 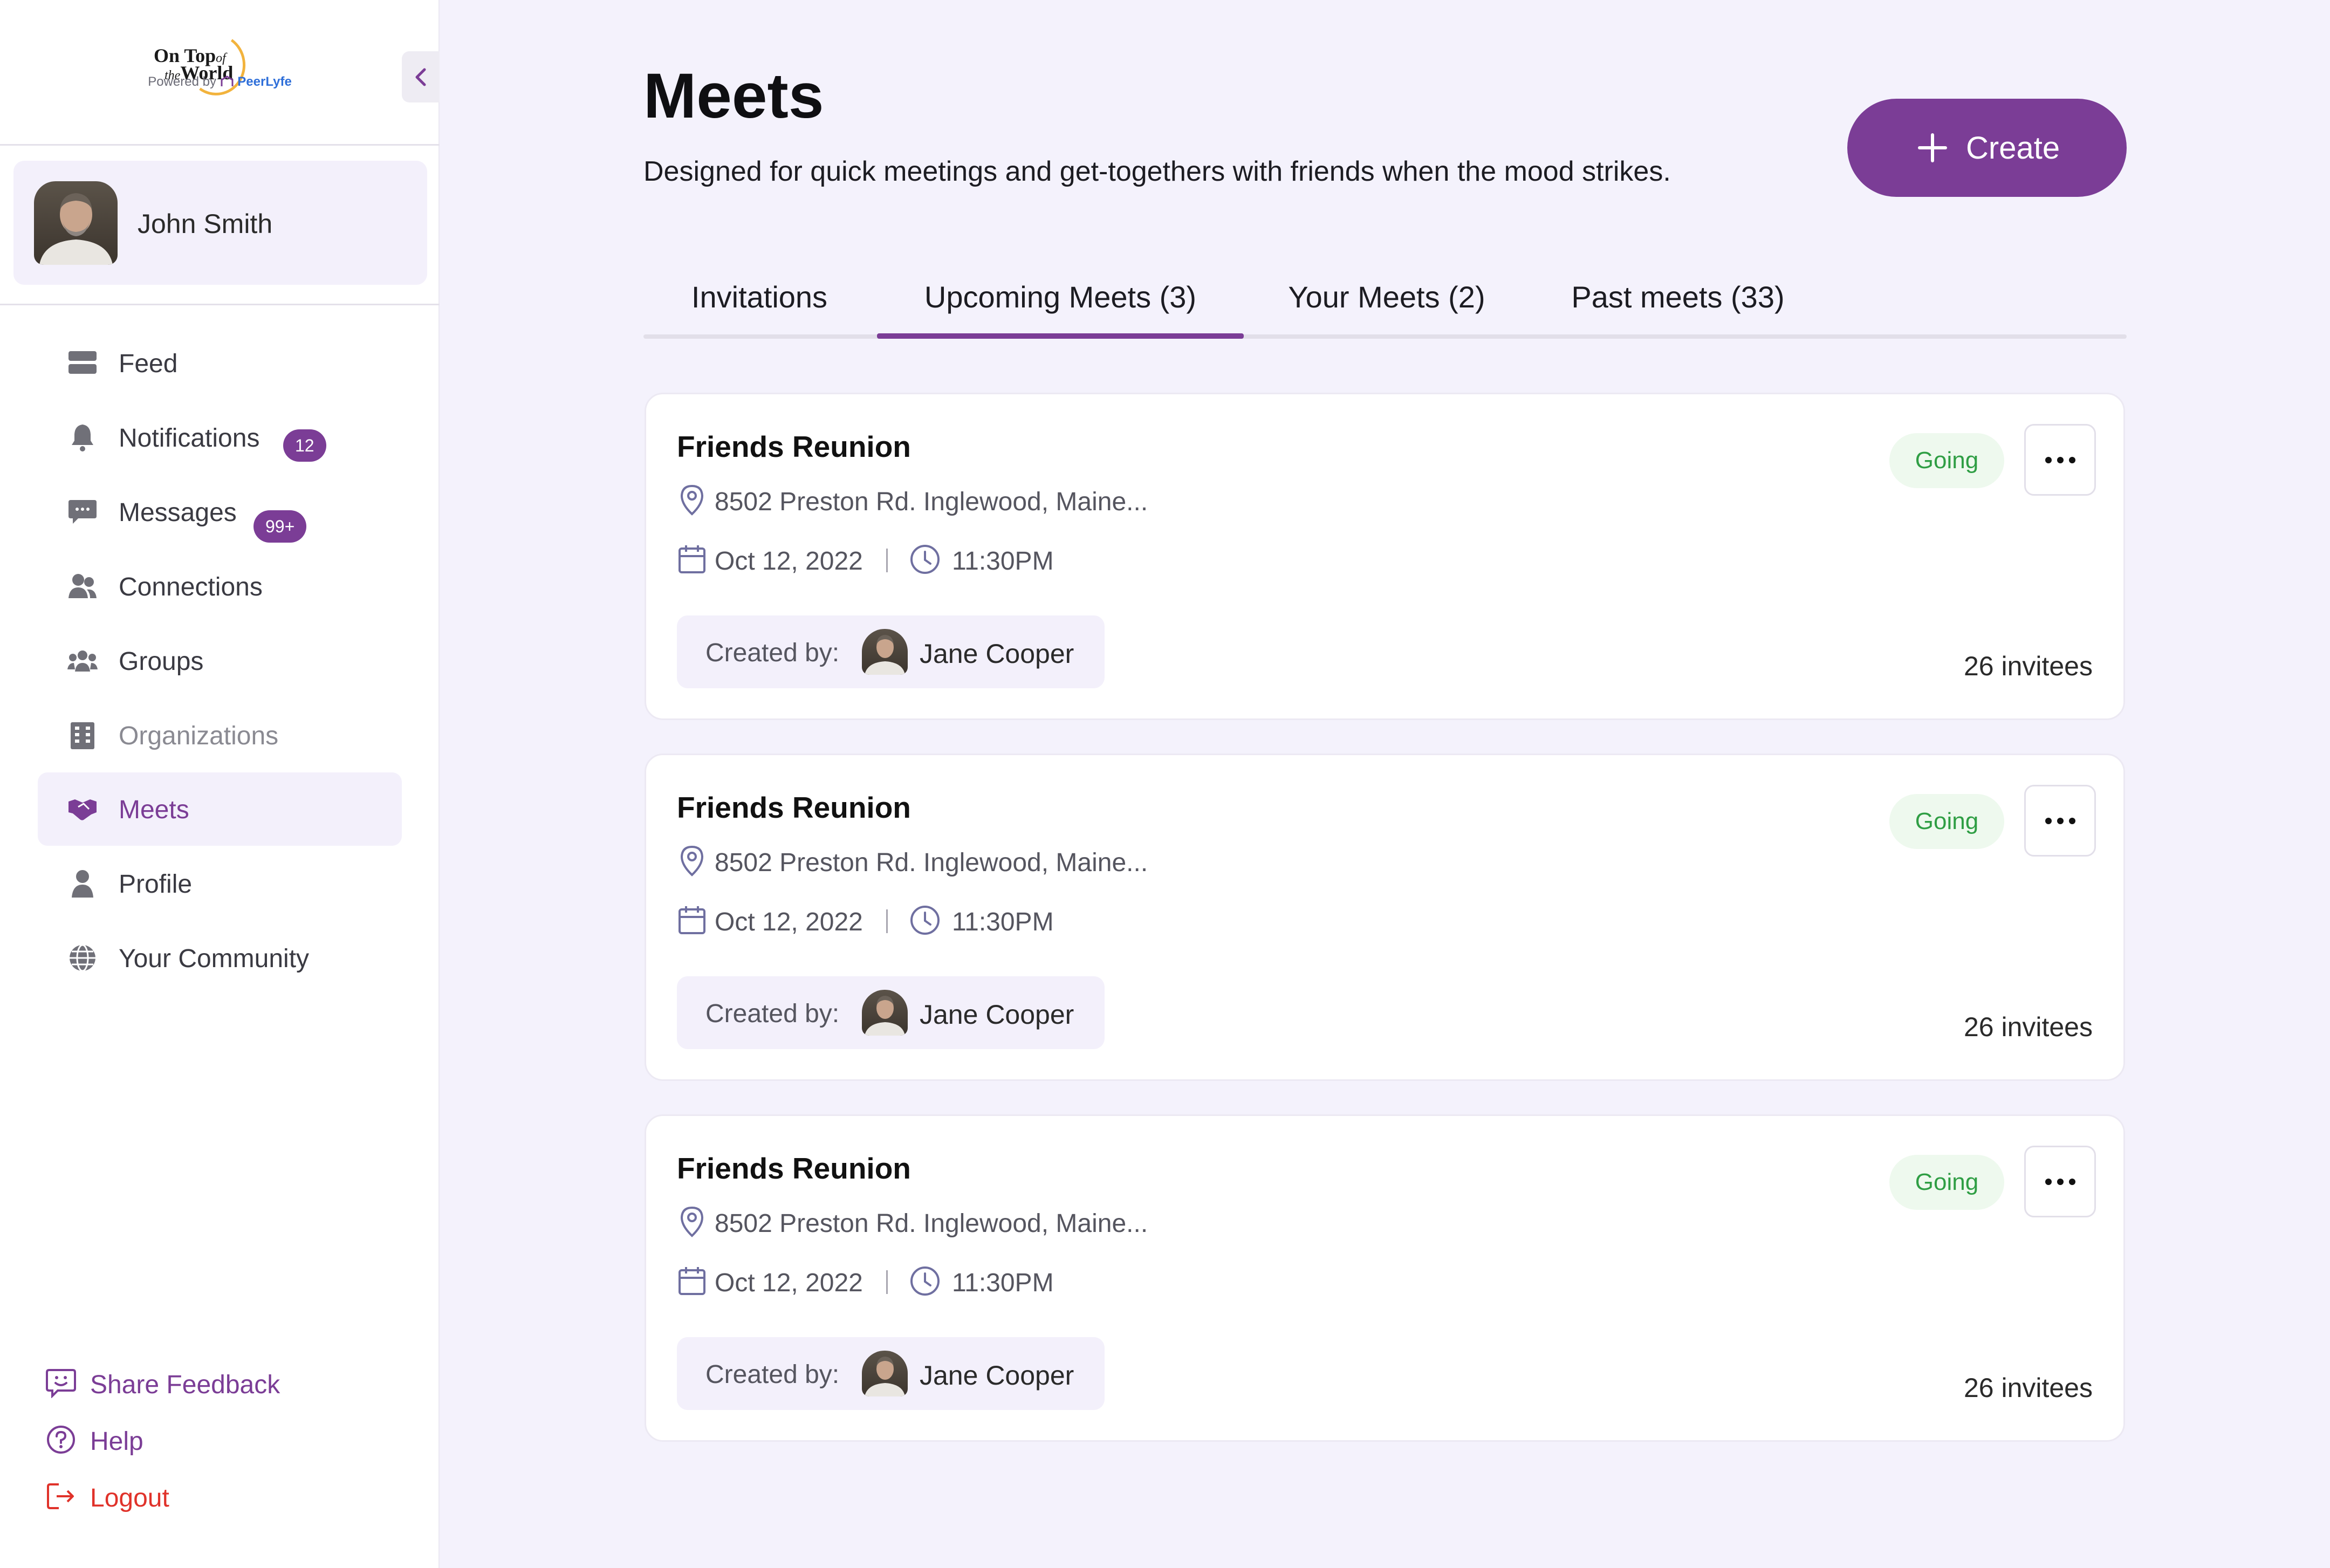 What do you see at coordinates (1678, 304) in the screenshot?
I see `tab-past-meets: Past meets (33)` at bounding box center [1678, 304].